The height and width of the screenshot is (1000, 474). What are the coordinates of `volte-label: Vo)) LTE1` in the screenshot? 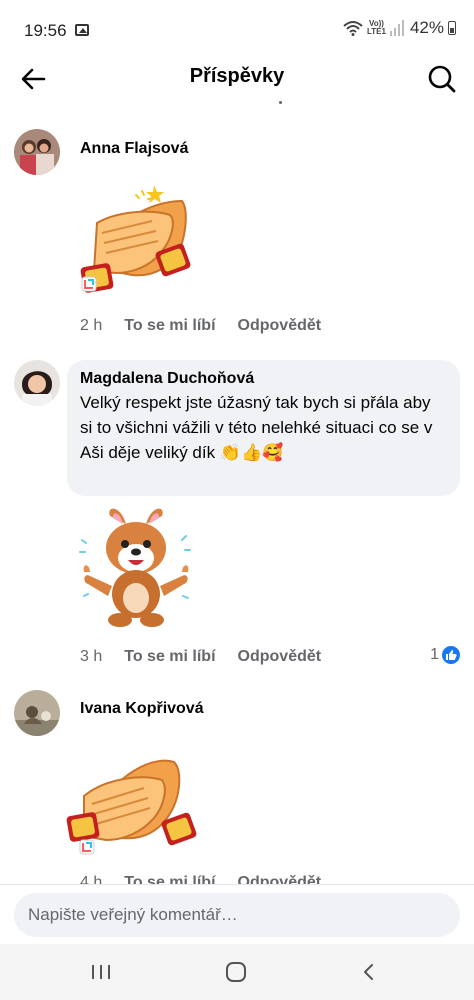 It's located at (376, 27).